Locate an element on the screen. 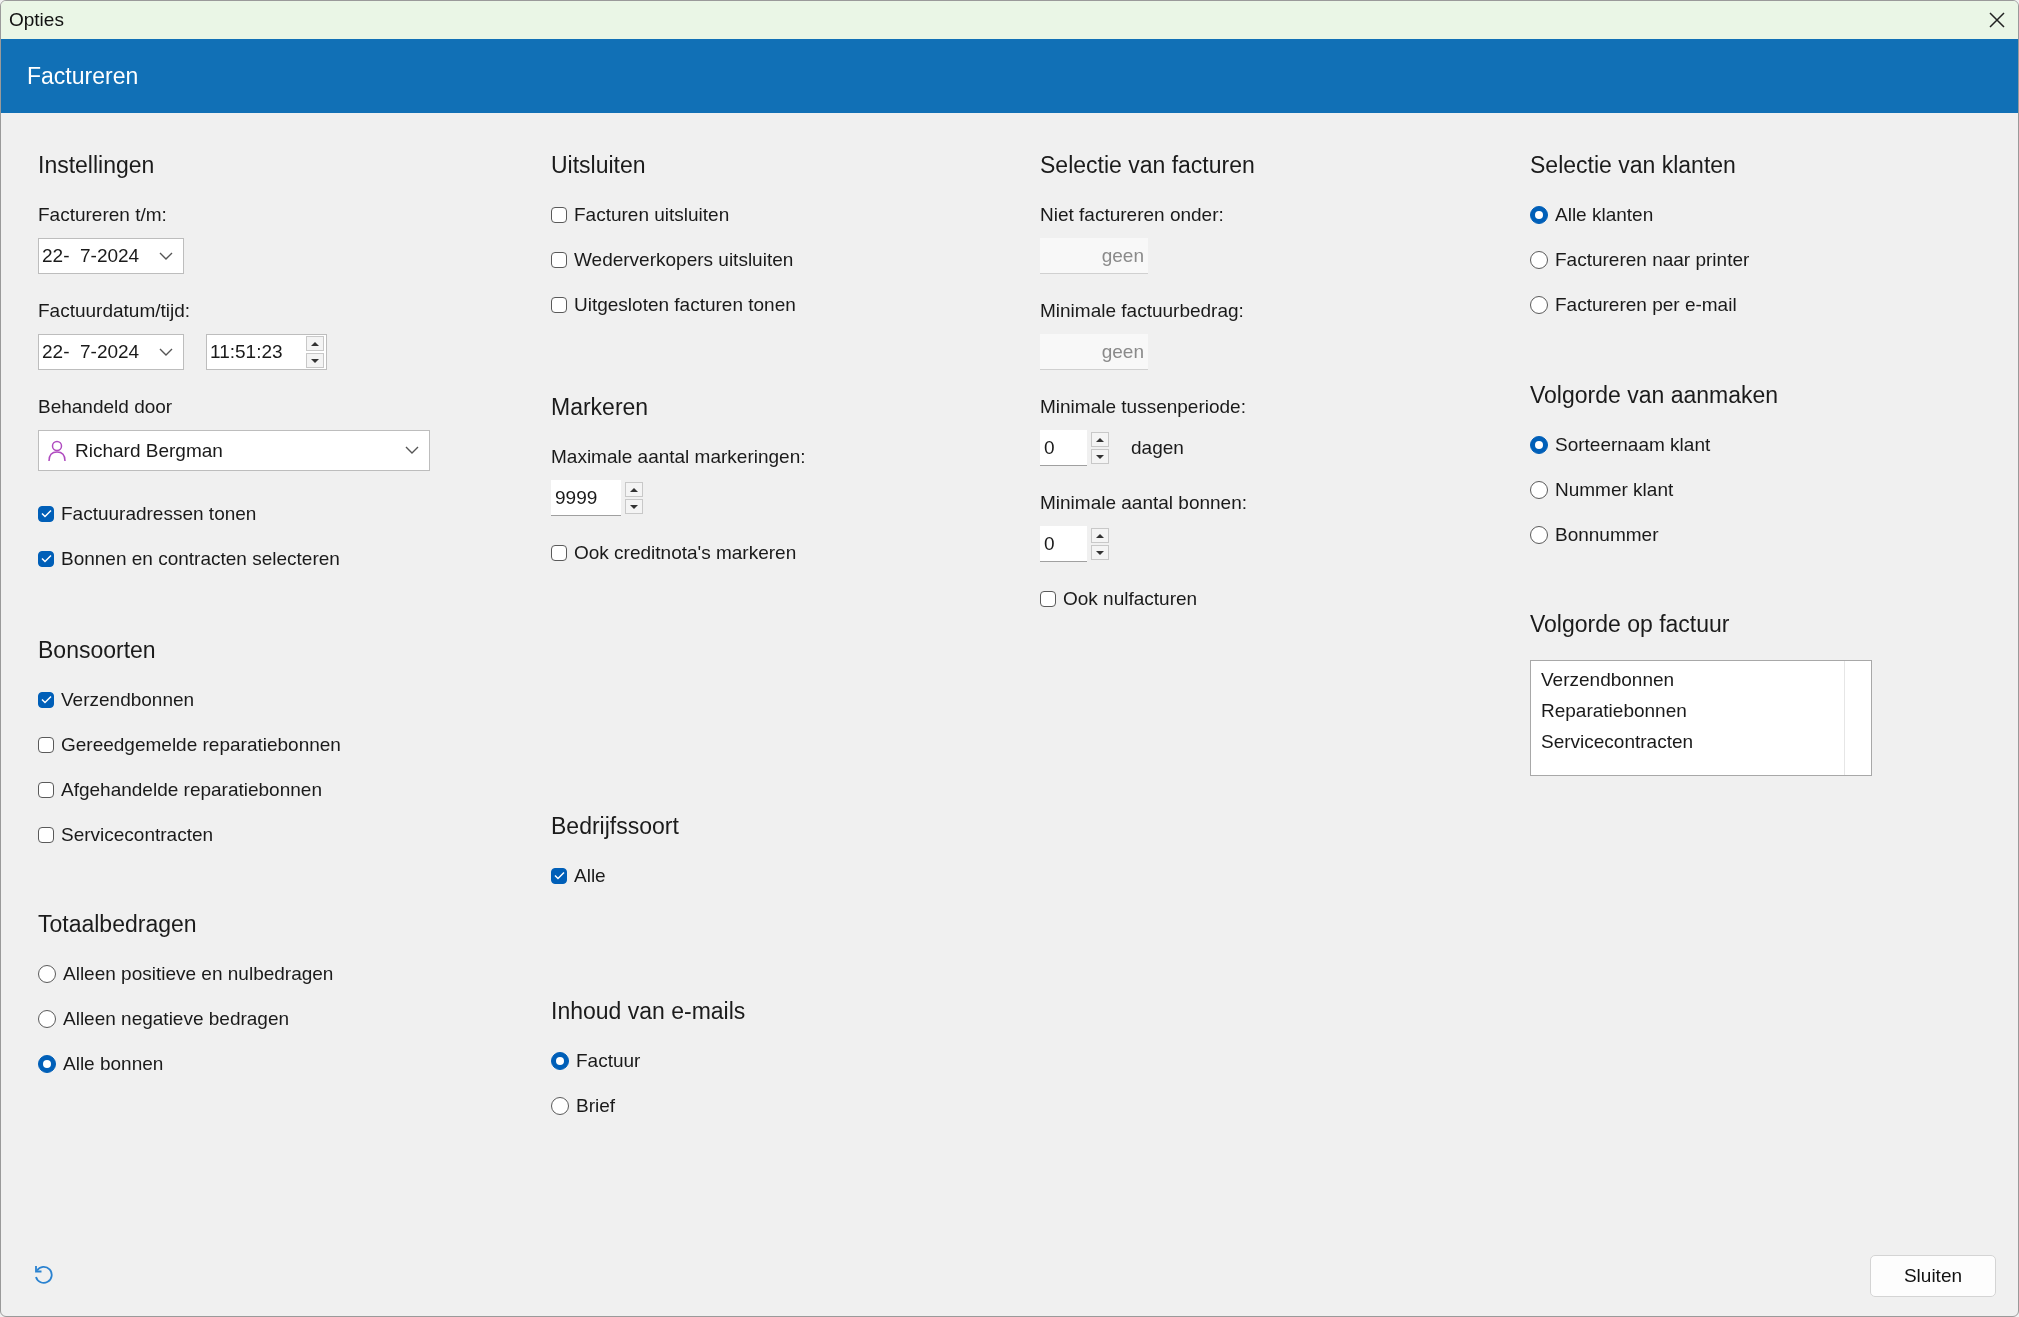 This screenshot has width=2019, height=1317. checkbox-label: Facturen uitsluiten is located at coordinates (652, 214).